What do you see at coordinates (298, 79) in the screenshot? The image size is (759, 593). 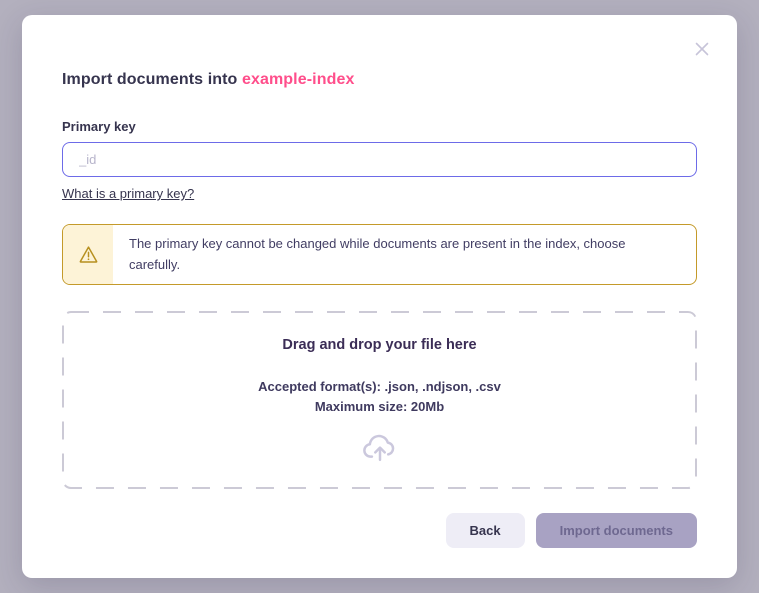 I see `index-name: example-index` at bounding box center [298, 79].